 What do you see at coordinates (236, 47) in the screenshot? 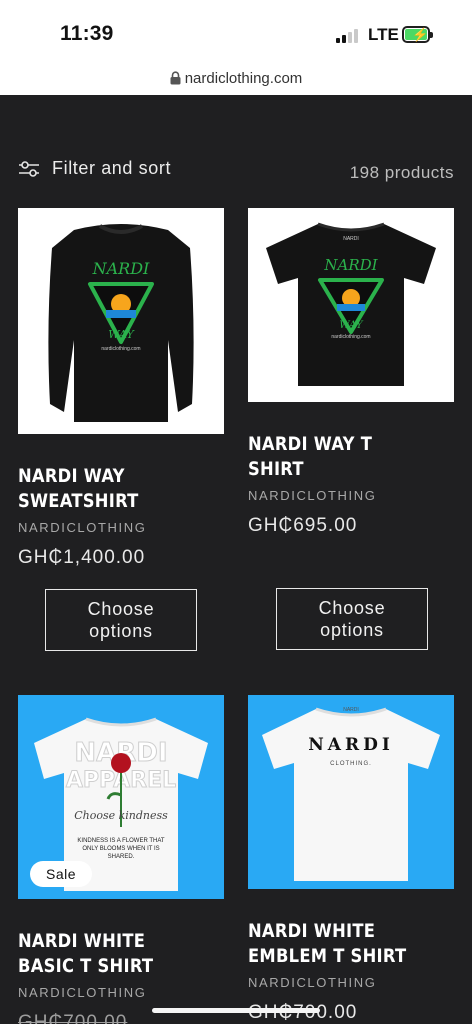
I see `browser-chrome: 11:39 LTE ⚡ nardiclothing.com` at bounding box center [236, 47].